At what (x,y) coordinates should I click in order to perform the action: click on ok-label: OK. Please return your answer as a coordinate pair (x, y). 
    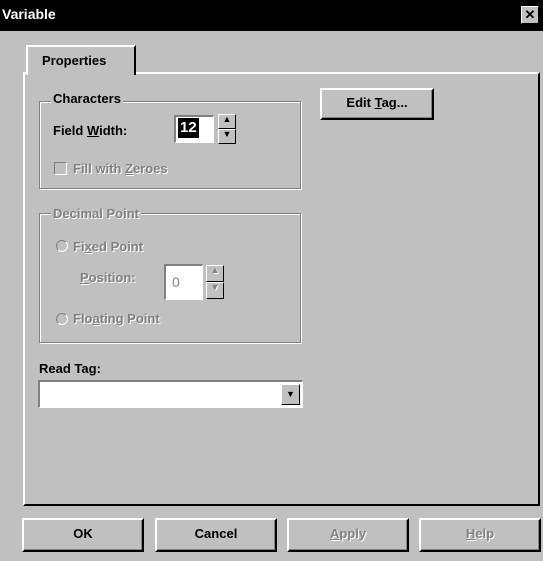
    Looking at the image, I should click on (83, 533).